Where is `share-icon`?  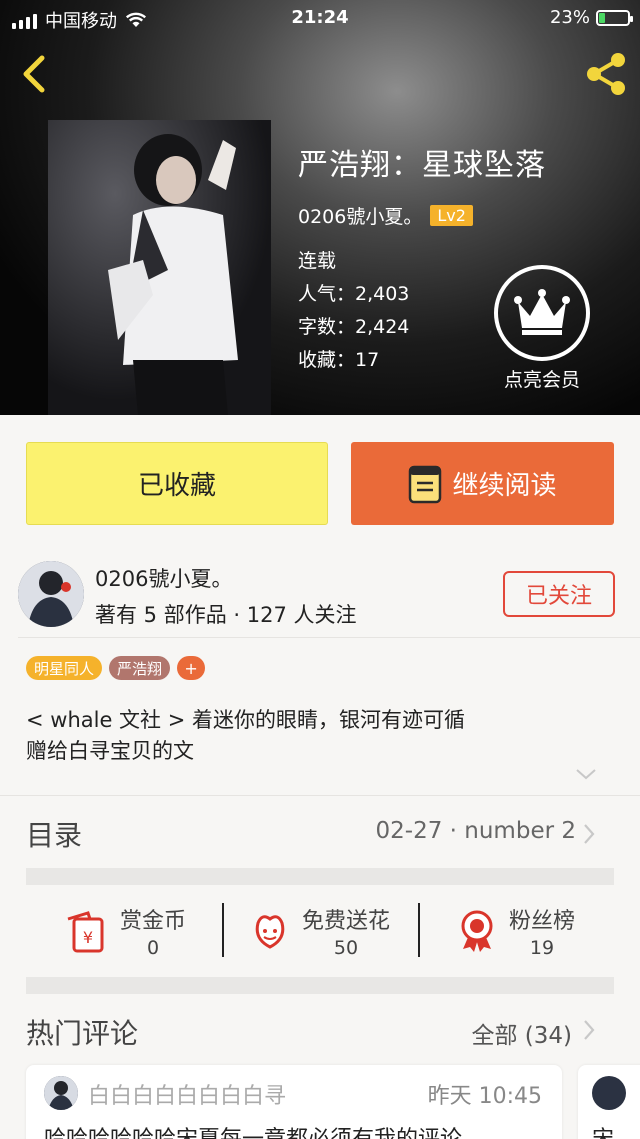 share-icon is located at coordinates (606, 74).